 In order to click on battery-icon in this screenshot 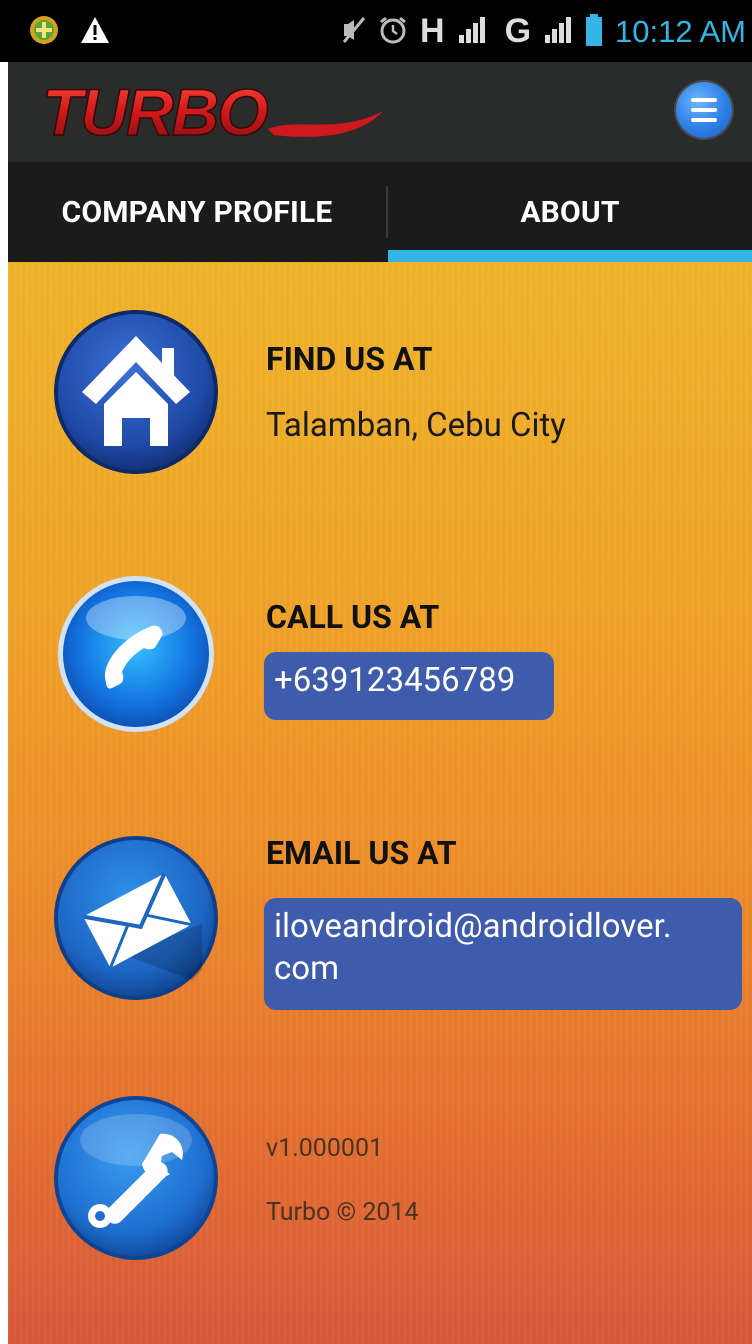, I will do `click(594, 31)`.